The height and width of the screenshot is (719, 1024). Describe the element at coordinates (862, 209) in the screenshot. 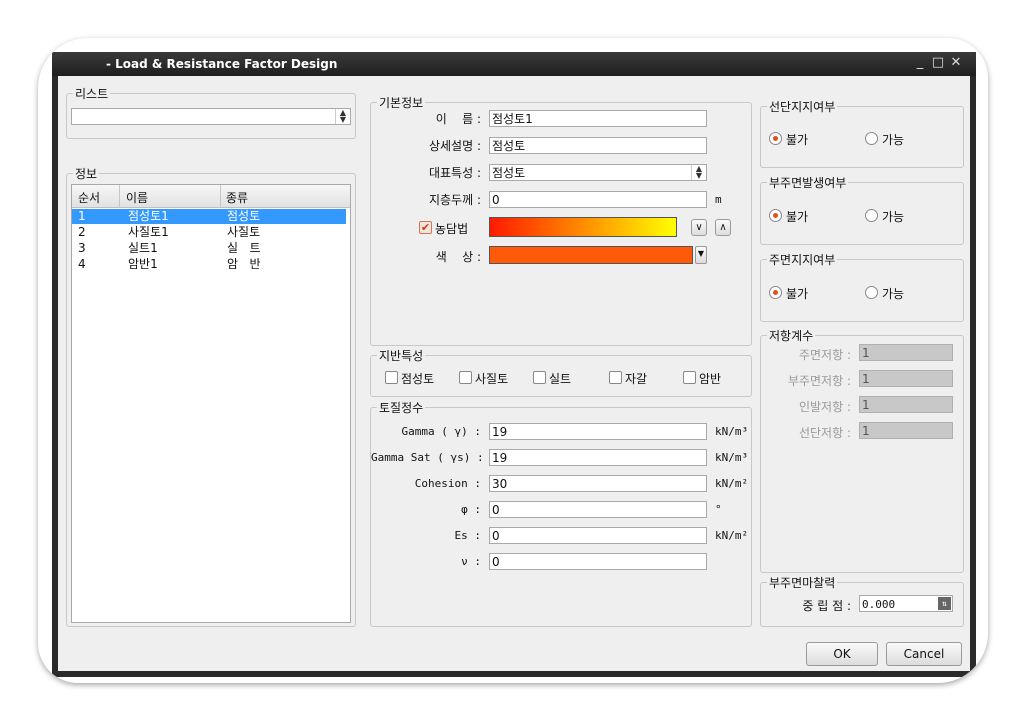

I see `neg-friction-group: 부주면발생여부 불가 가능` at that location.